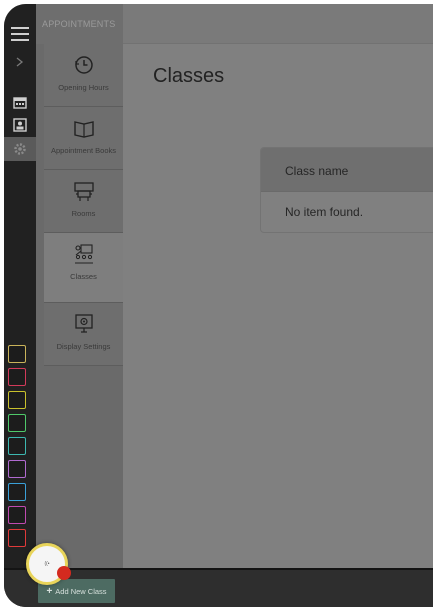 The width and height of the screenshot is (433, 607). I want to click on subnav-item-label: Rooms, so click(83, 213).